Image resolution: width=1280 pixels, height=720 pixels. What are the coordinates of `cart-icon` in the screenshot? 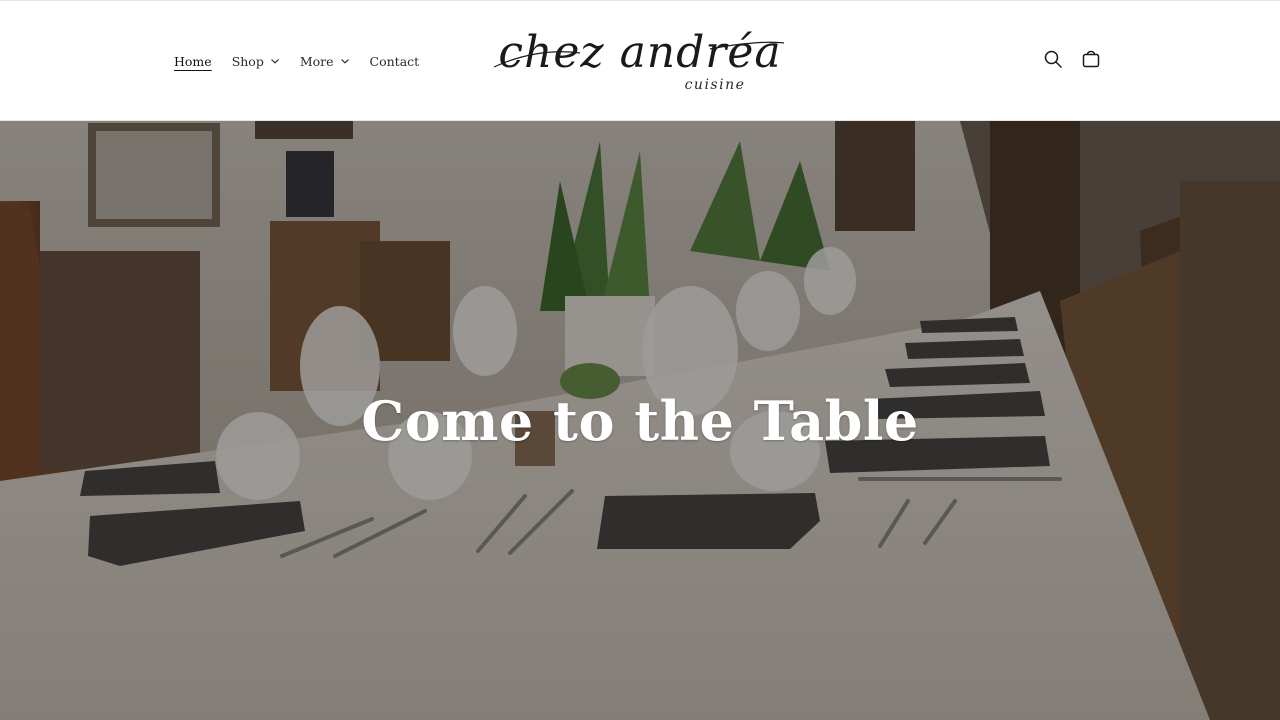 It's located at (1091, 61).